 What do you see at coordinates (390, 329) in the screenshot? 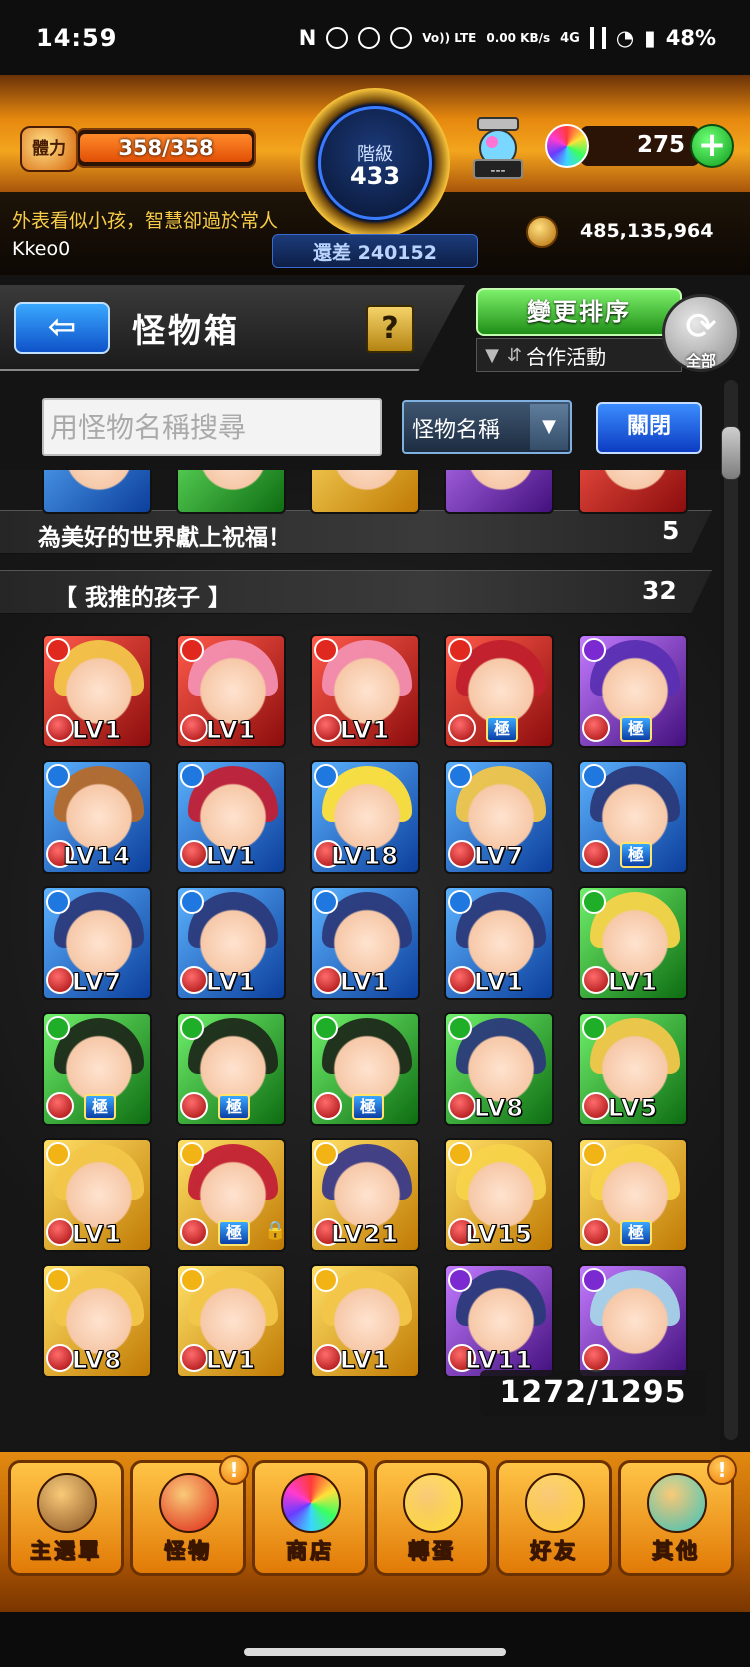
I see `help-button: ?` at bounding box center [390, 329].